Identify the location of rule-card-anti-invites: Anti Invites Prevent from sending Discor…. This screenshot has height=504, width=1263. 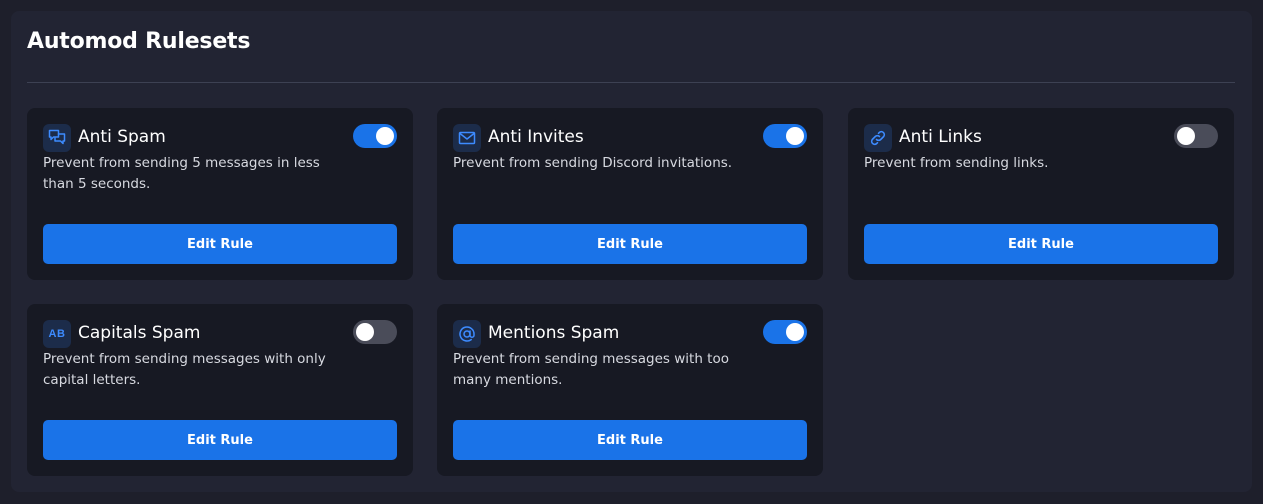
(630, 194).